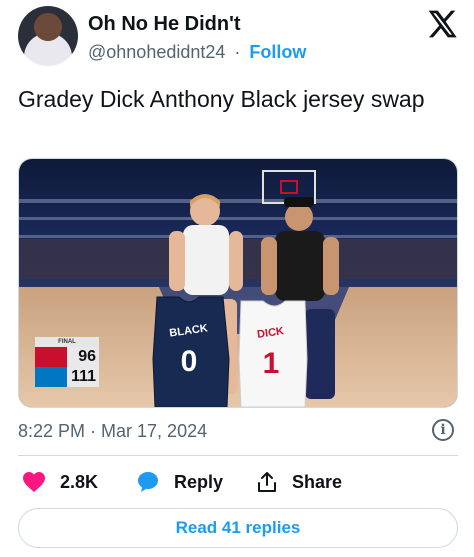 This screenshot has width=474, height=557. I want to click on author-handle: @ohnohedidnt24, so click(156, 52).